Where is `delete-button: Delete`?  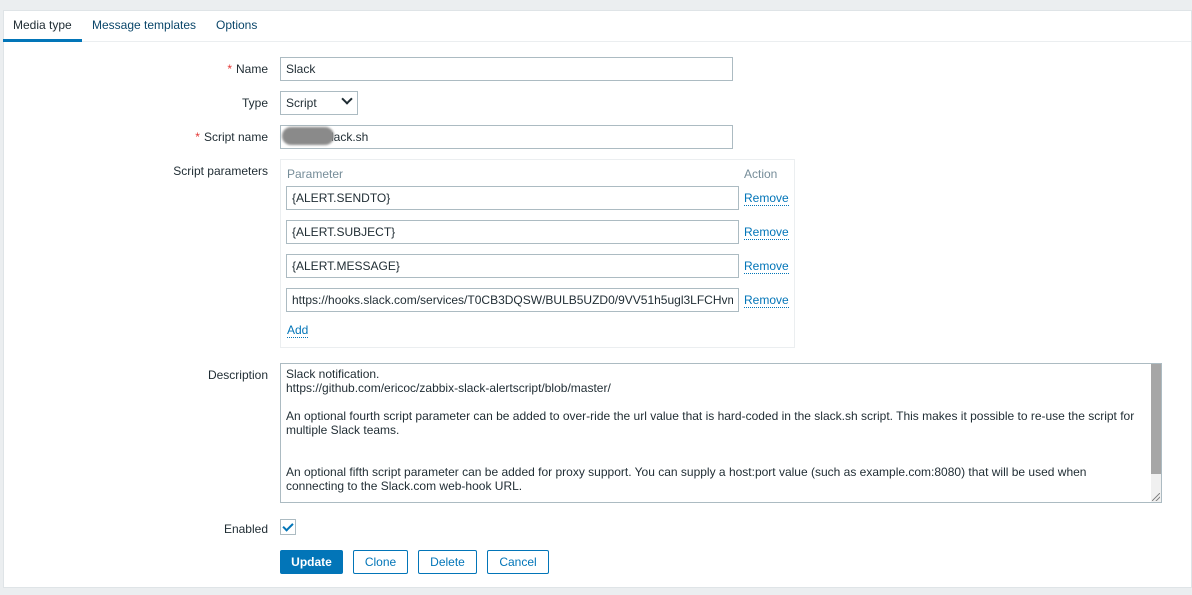 delete-button: Delete is located at coordinates (447, 562).